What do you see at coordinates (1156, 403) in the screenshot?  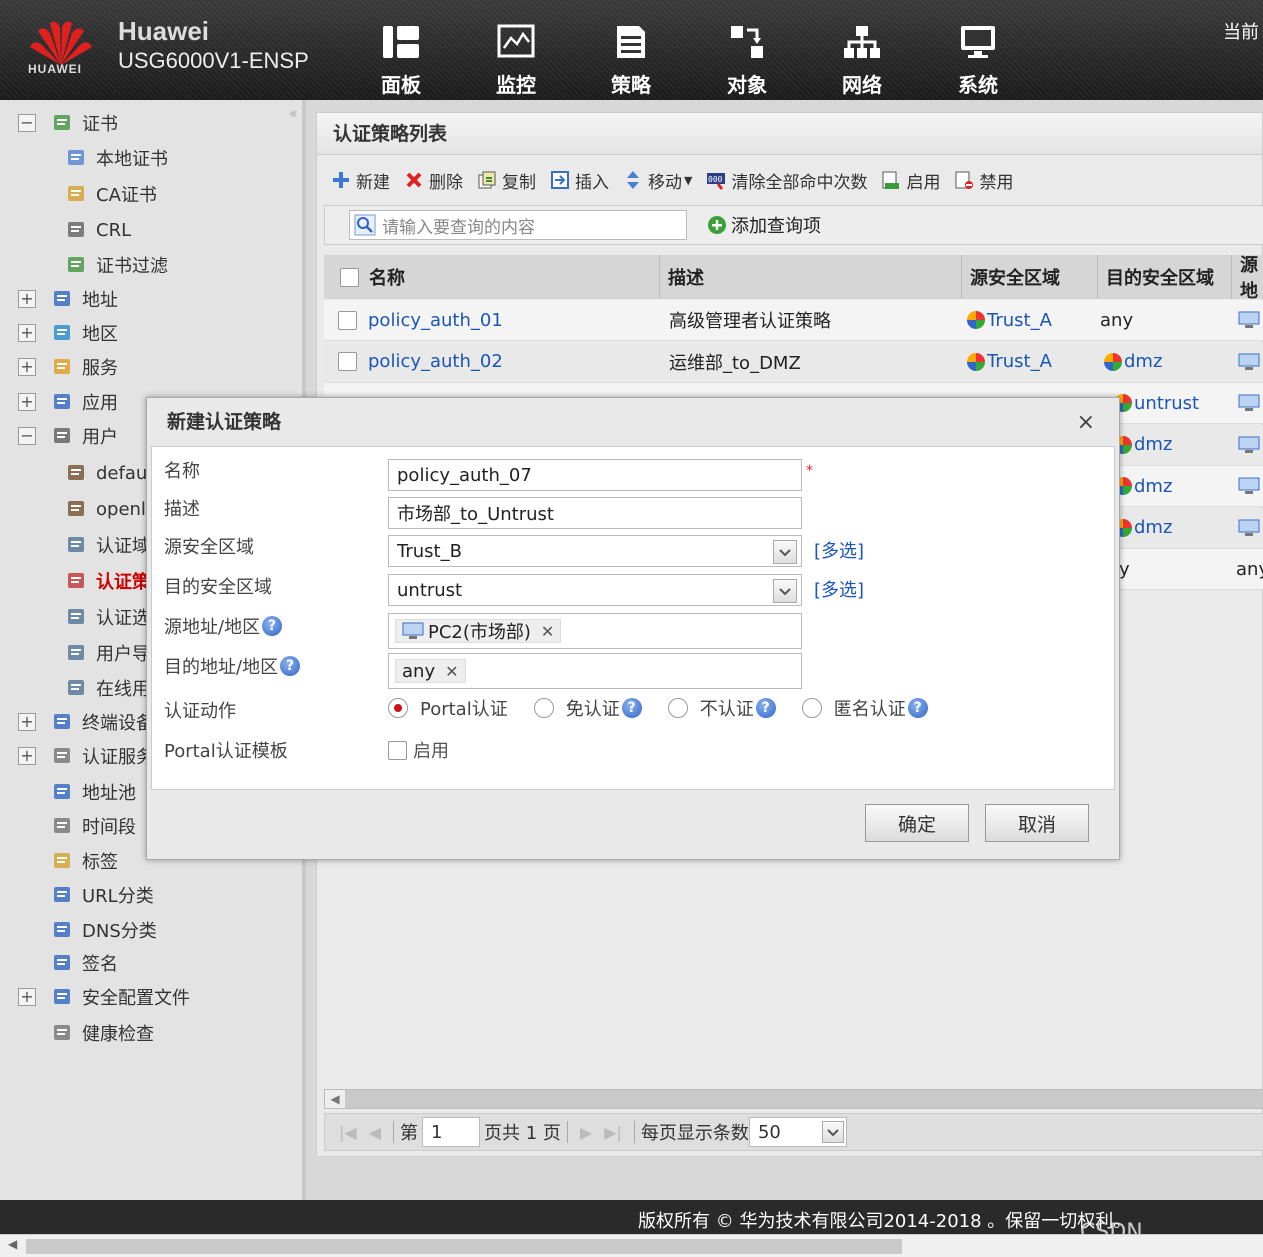 I see `dst-zone-link: untrust` at bounding box center [1156, 403].